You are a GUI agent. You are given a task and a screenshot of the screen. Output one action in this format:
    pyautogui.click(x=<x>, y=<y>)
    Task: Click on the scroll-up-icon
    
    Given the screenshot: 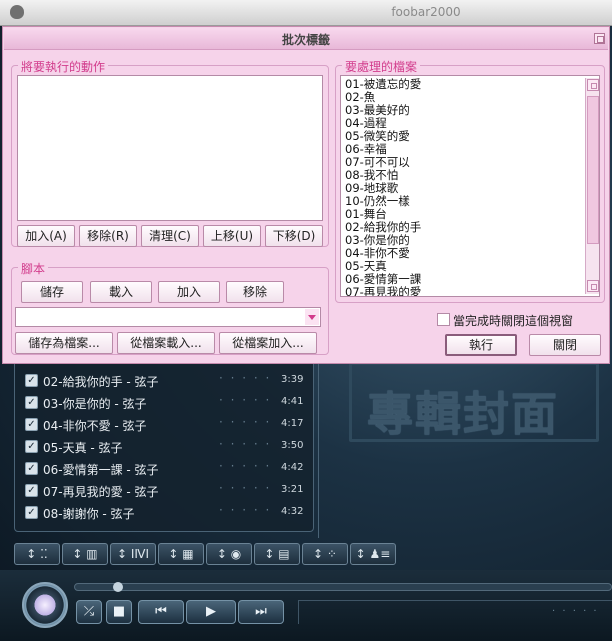 What is the action you would take?
    pyautogui.click(x=593, y=85)
    